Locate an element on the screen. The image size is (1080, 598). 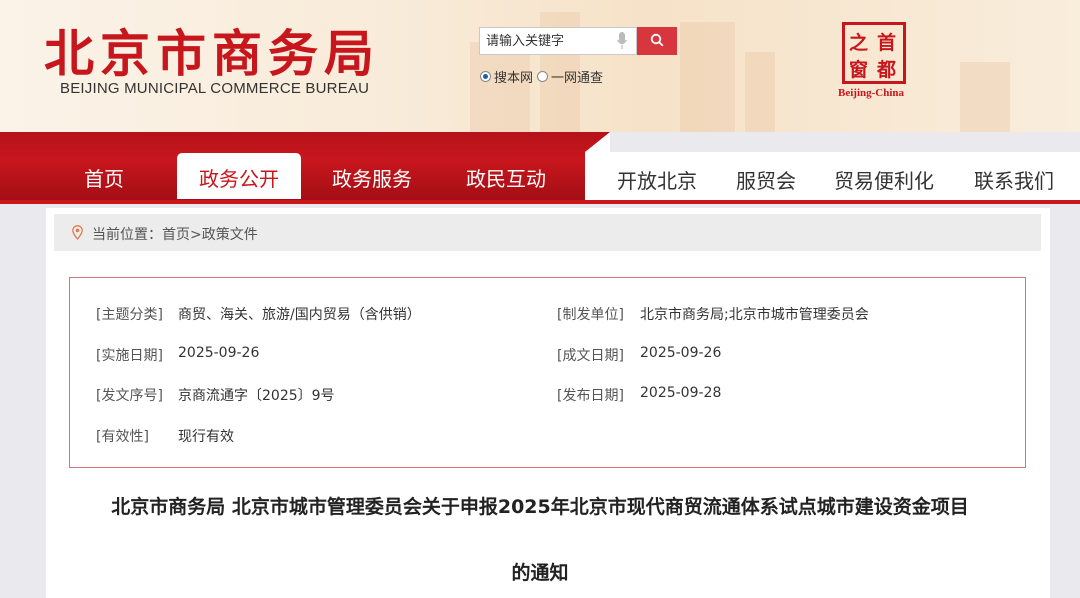
meta-topic-value: 商贸、海关、旅游/国内贸易（含供销） is located at coordinates (299, 315).